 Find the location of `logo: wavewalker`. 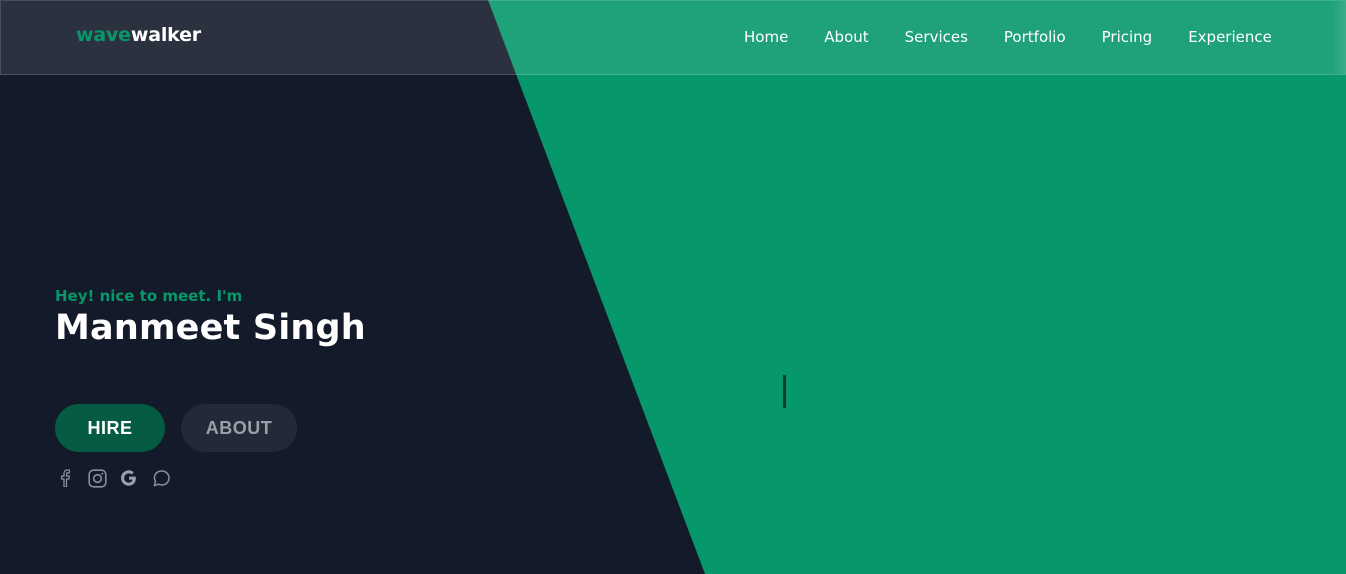

logo: wavewalker is located at coordinates (138, 35).